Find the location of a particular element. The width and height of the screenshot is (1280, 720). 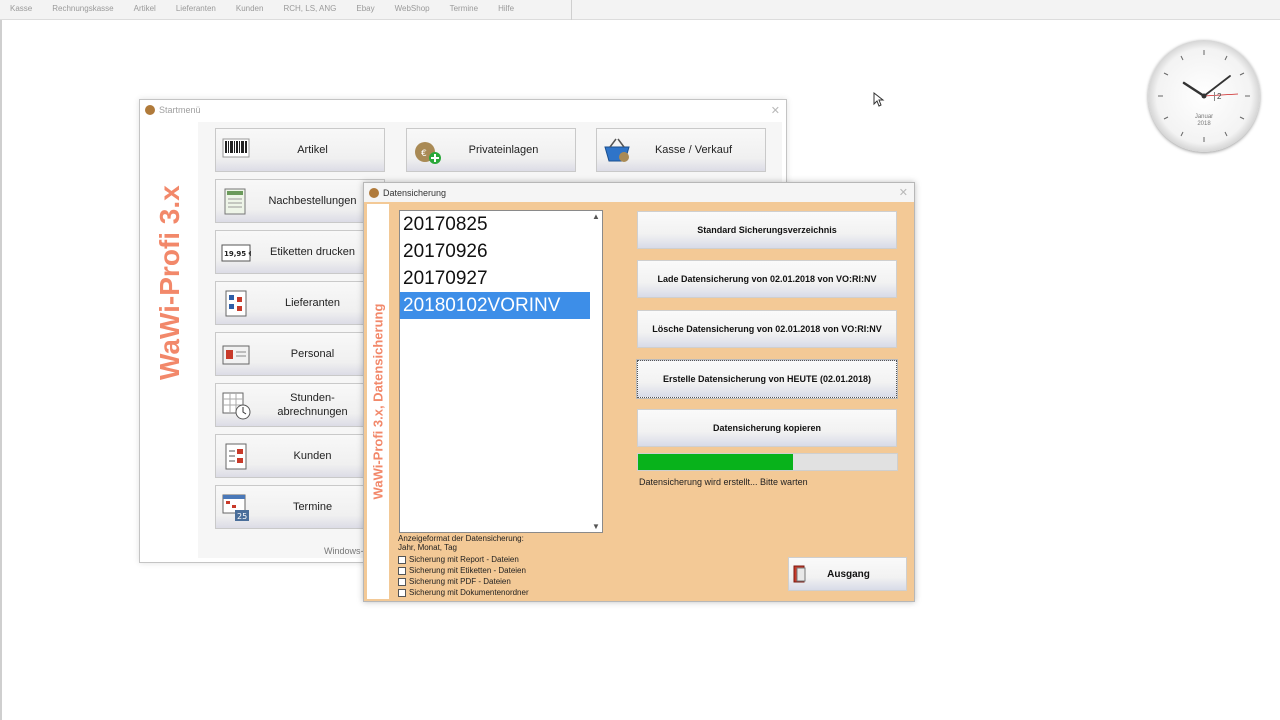

clock-year: 2018 is located at coordinates (1204, 124).